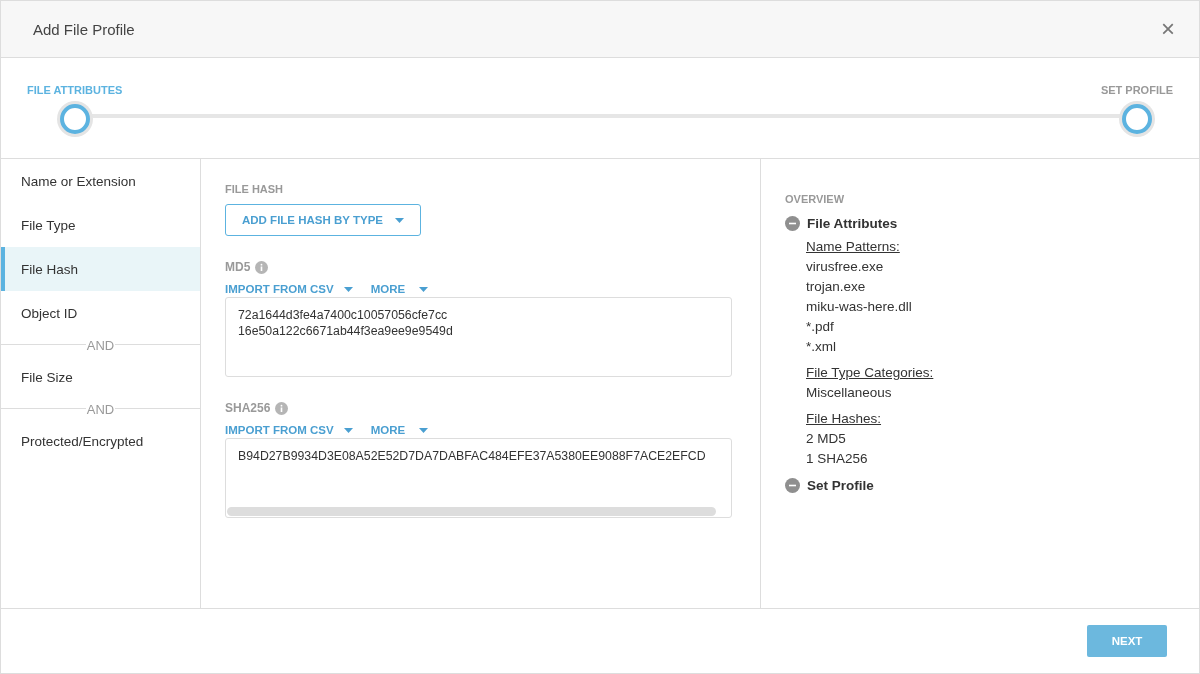 The width and height of the screenshot is (1200, 674). What do you see at coordinates (840, 485) in the screenshot?
I see `overview-section-title: Set Profile` at bounding box center [840, 485].